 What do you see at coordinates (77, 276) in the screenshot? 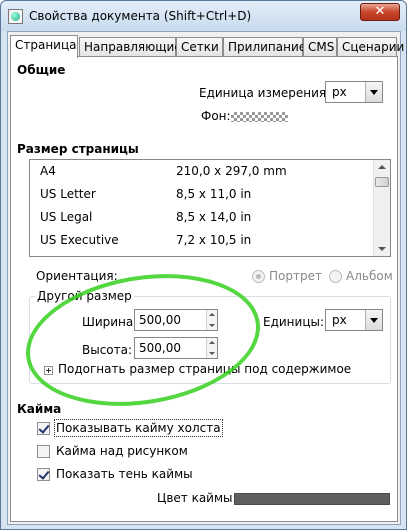
I see `orientation-label: Ориентация:` at bounding box center [77, 276].